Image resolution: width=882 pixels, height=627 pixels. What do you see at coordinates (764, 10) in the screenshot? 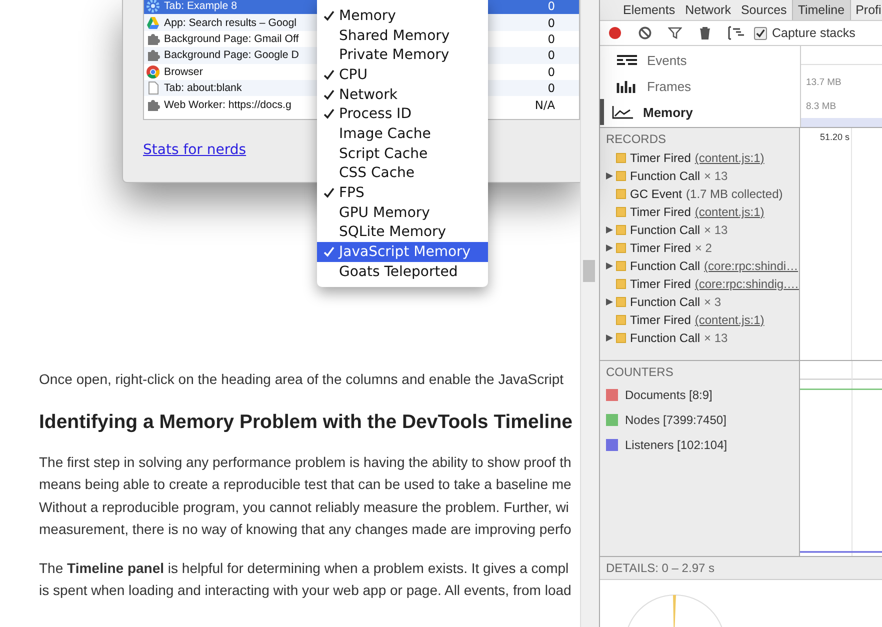
I see `panel-tab: Sources` at bounding box center [764, 10].